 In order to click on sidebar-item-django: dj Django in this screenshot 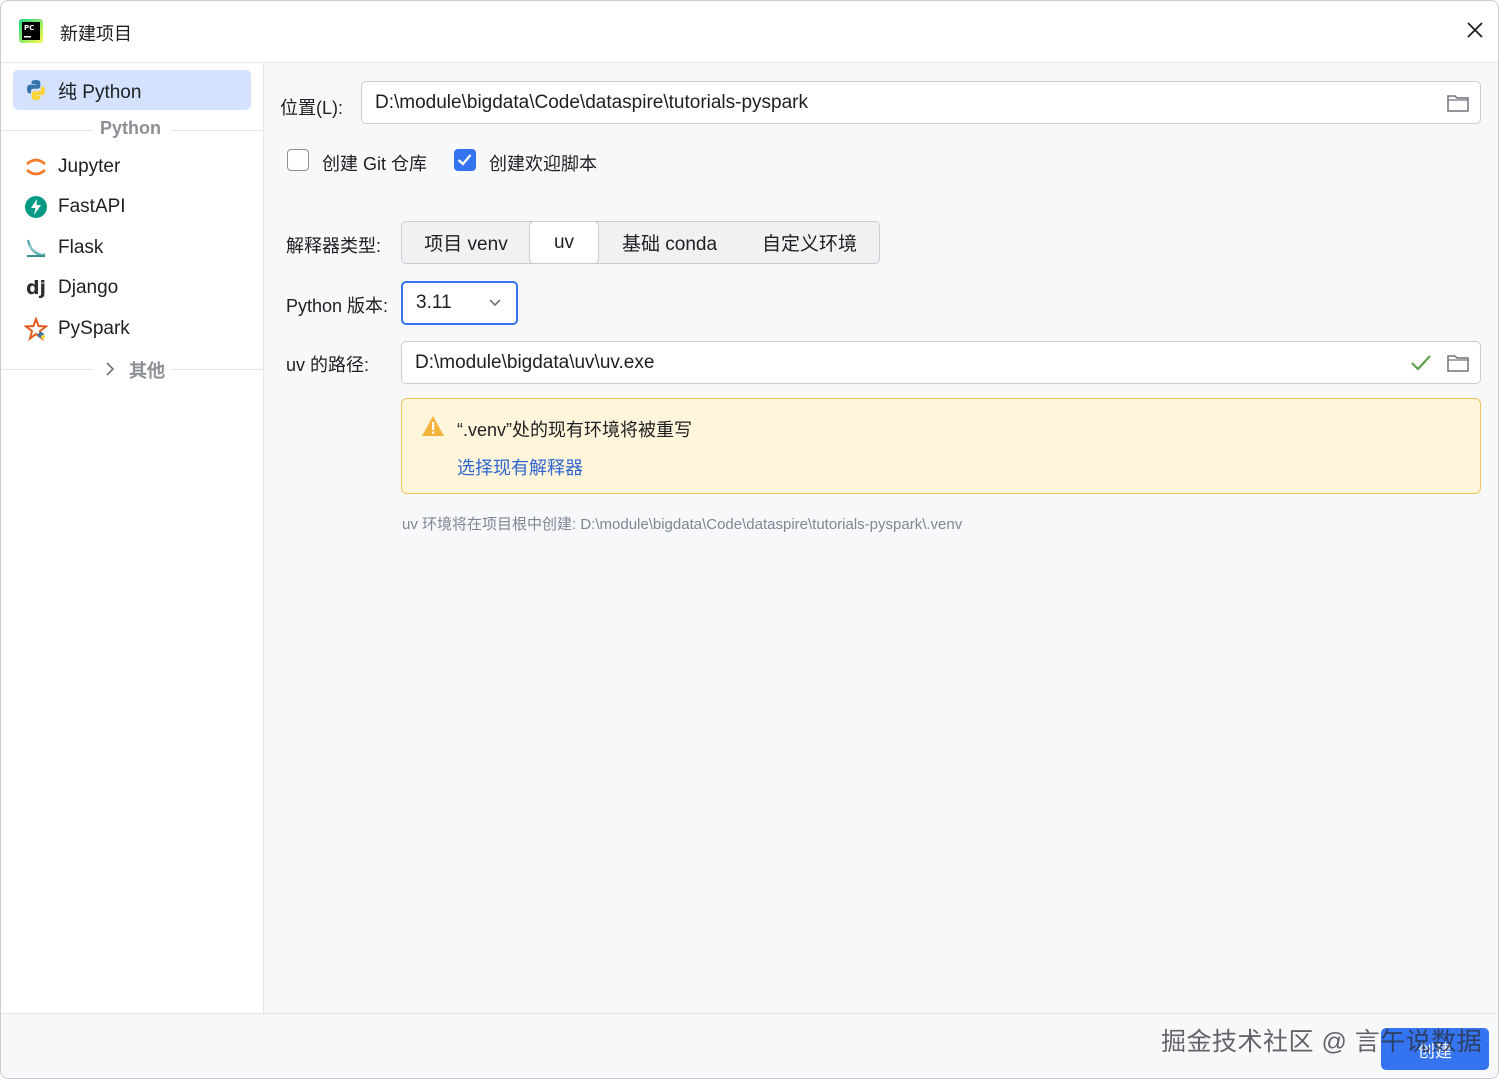, I will do `click(132, 288)`.